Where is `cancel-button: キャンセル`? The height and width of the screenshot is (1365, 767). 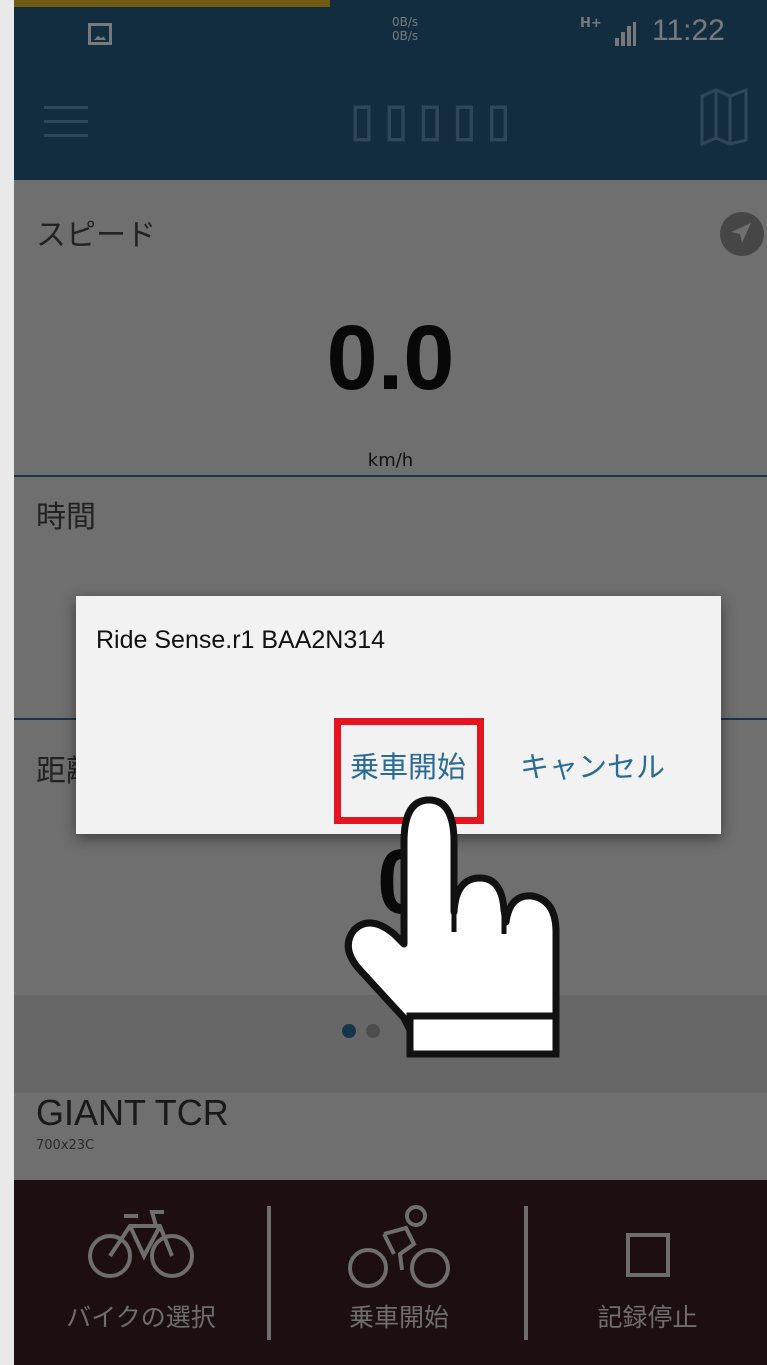
cancel-button: キャンセル is located at coordinates (592, 765).